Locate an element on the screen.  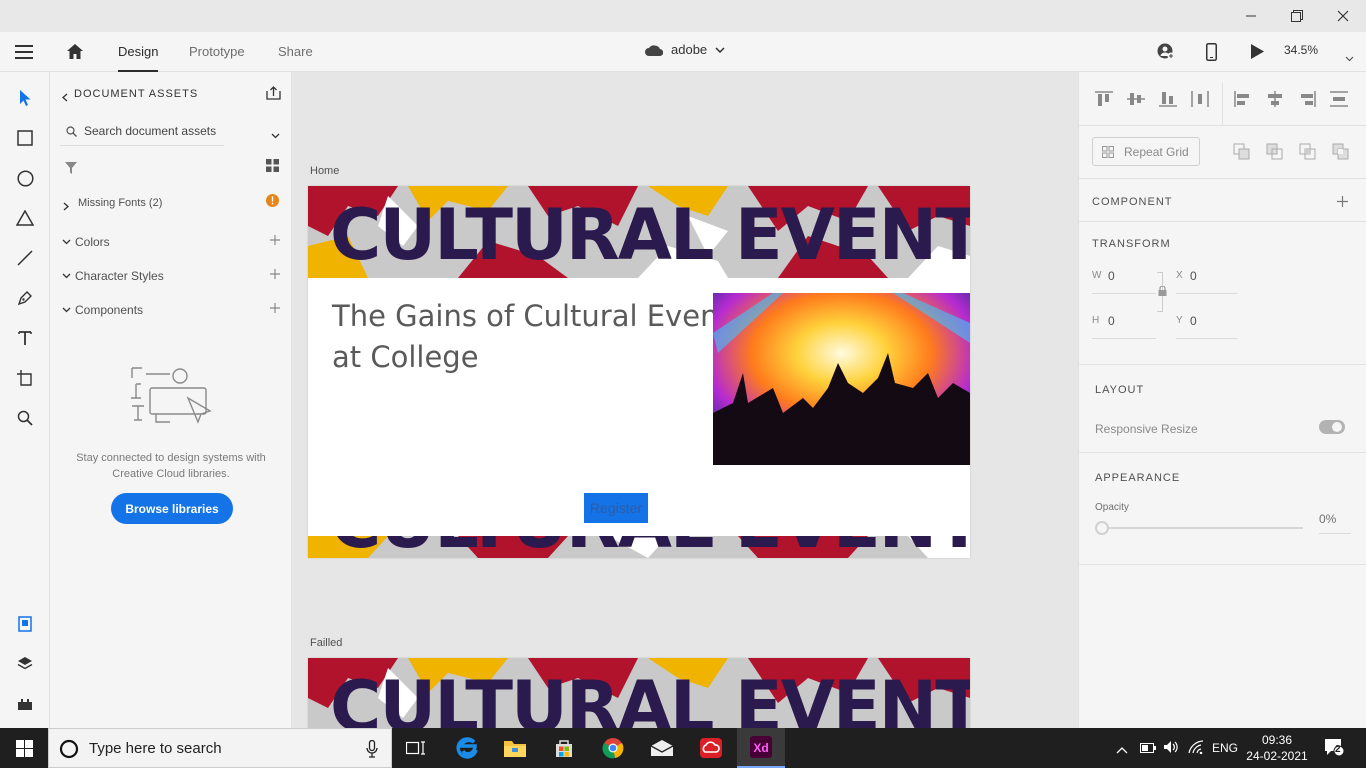
distribute-vertical-icon is located at coordinates (1339, 99).